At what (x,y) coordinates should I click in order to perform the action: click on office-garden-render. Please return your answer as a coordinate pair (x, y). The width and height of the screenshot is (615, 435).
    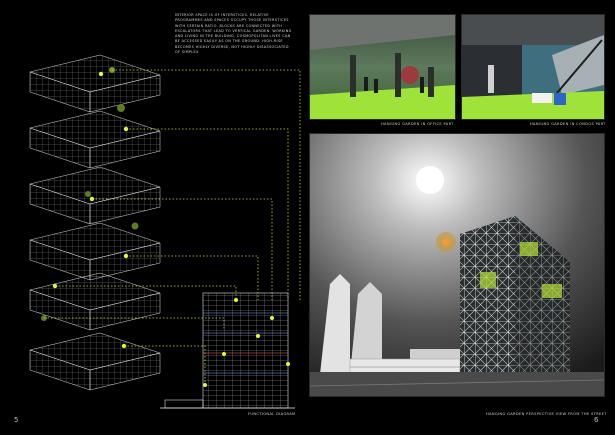
    Looking at the image, I should click on (382, 67).